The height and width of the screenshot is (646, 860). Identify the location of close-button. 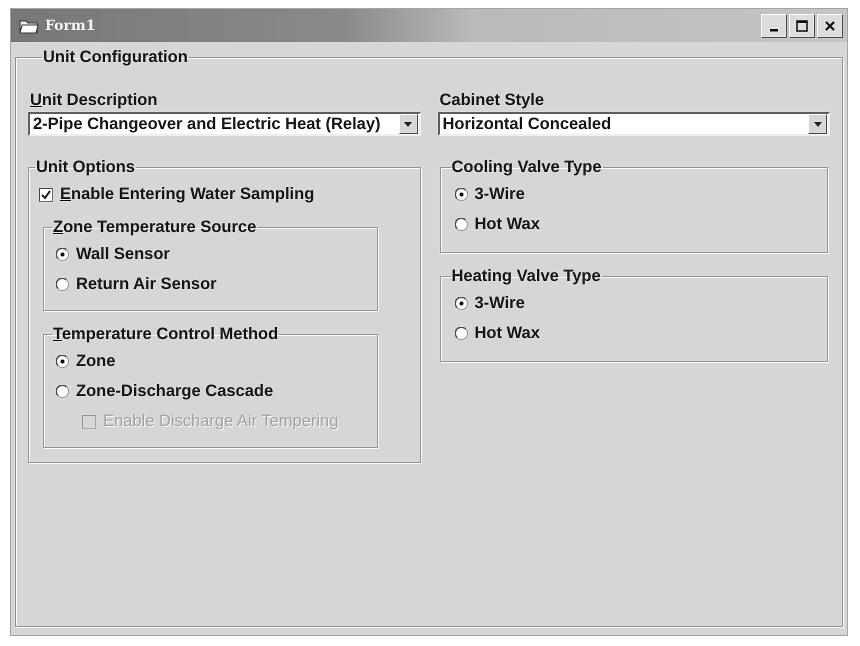
(830, 26).